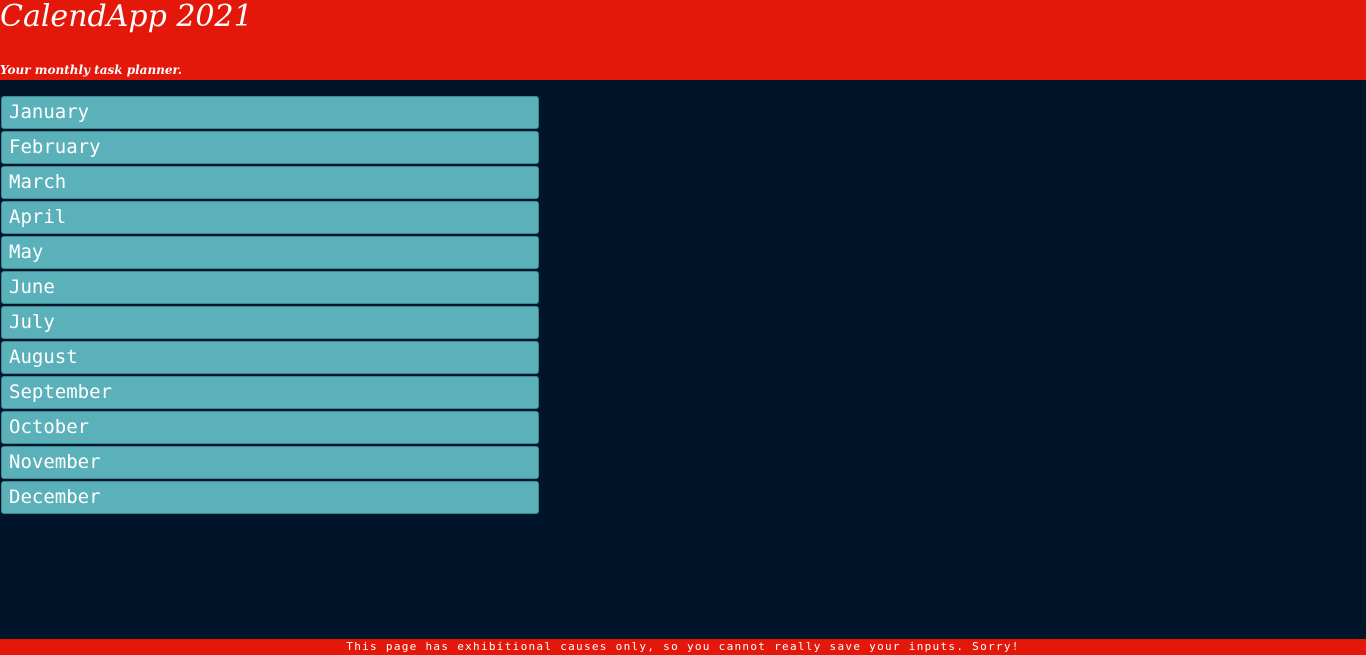  What do you see at coordinates (270, 182) in the screenshot?
I see `month-button-march: March` at bounding box center [270, 182].